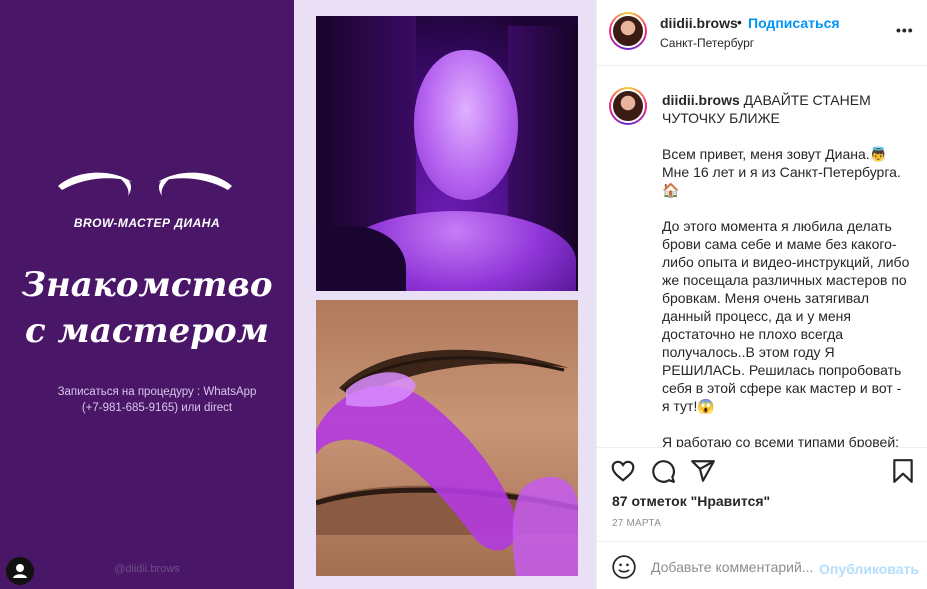 The height and width of the screenshot is (589, 927). I want to click on promo-headline: Знакомство с мастером, so click(147, 308).